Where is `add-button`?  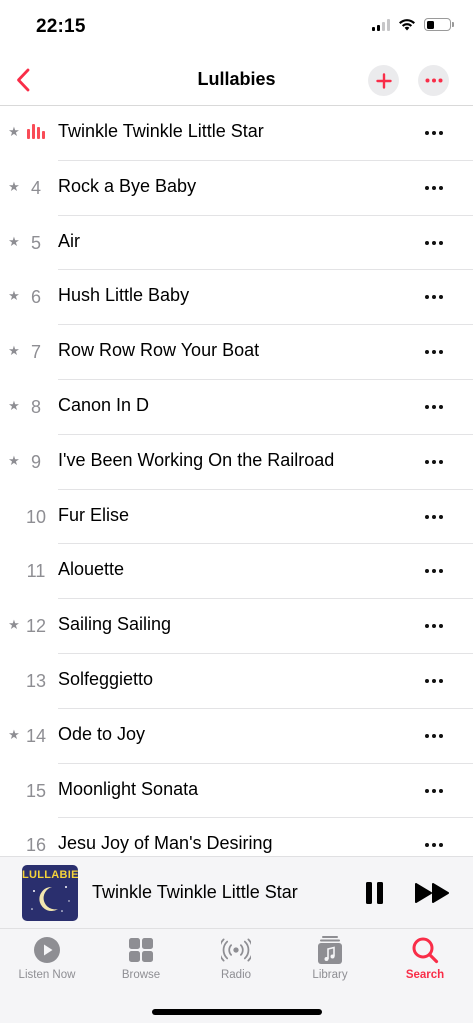 add-button is located at coordinates (383, 80).